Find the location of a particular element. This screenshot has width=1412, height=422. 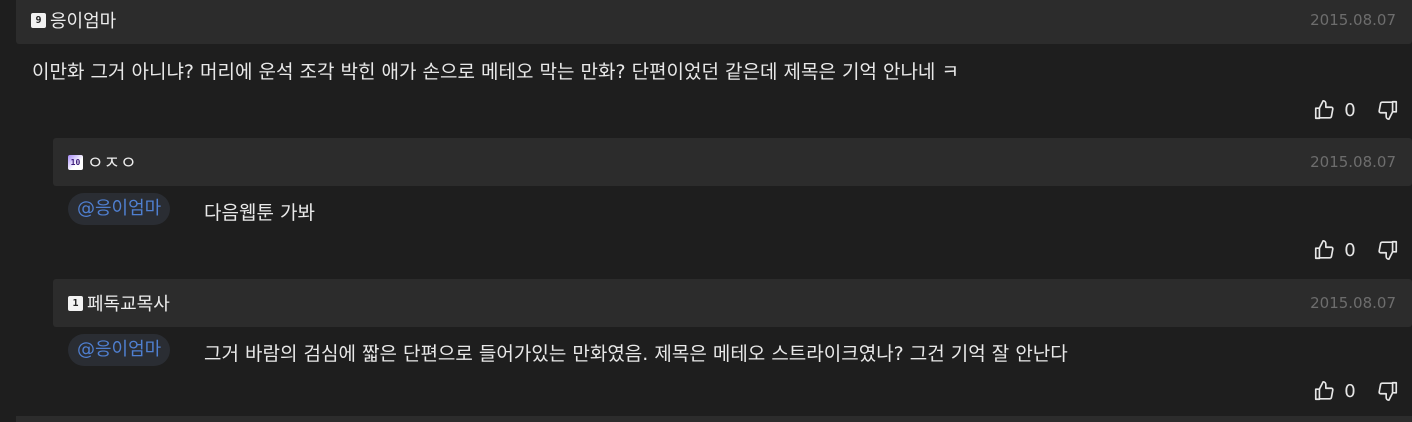

level-badge-icon: 9 is located at coordinates (38, 20).